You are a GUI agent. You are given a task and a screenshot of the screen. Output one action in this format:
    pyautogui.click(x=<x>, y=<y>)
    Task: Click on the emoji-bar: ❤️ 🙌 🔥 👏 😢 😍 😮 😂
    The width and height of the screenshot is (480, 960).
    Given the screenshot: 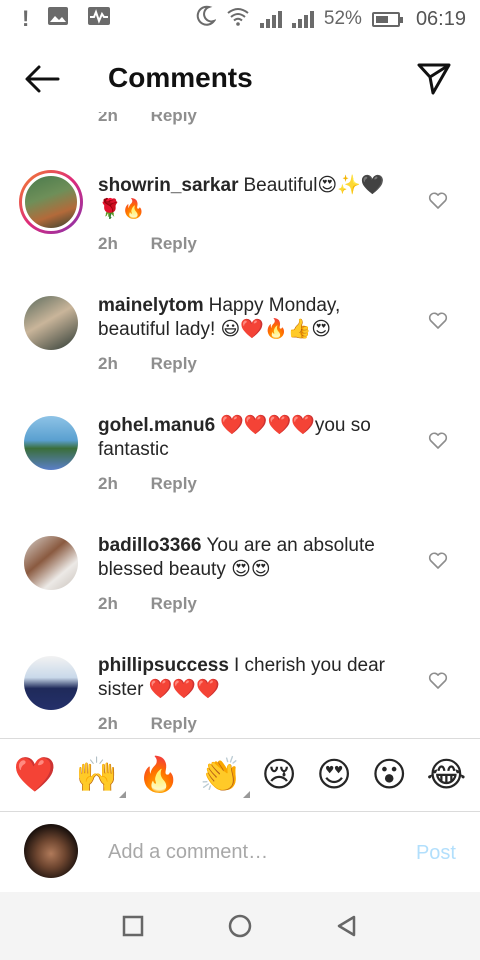 What is the action you would take?
    pyautogui.click(x=240, y=775)
    